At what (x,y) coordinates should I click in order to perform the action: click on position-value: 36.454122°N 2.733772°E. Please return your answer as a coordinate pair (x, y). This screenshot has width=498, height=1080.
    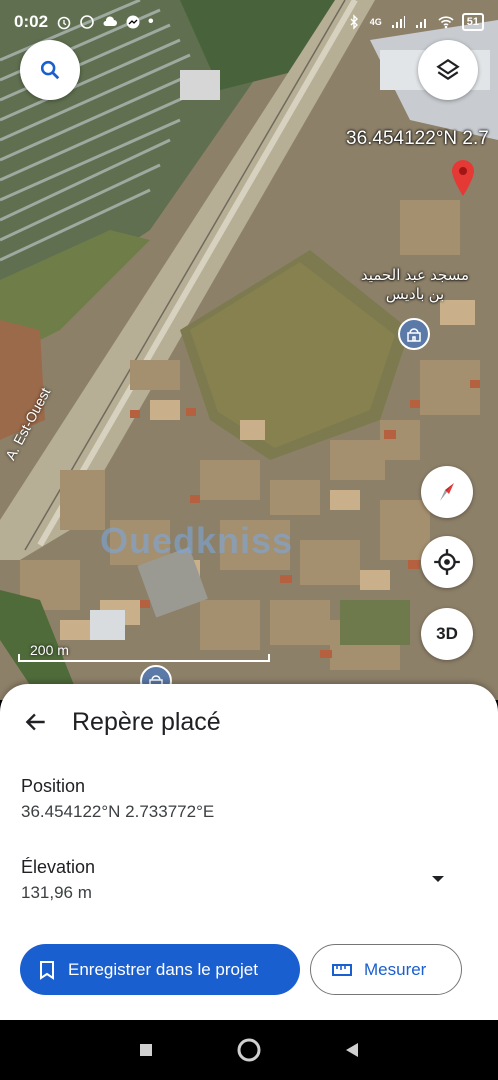
    Looking at the image, I should click on (118, 811).